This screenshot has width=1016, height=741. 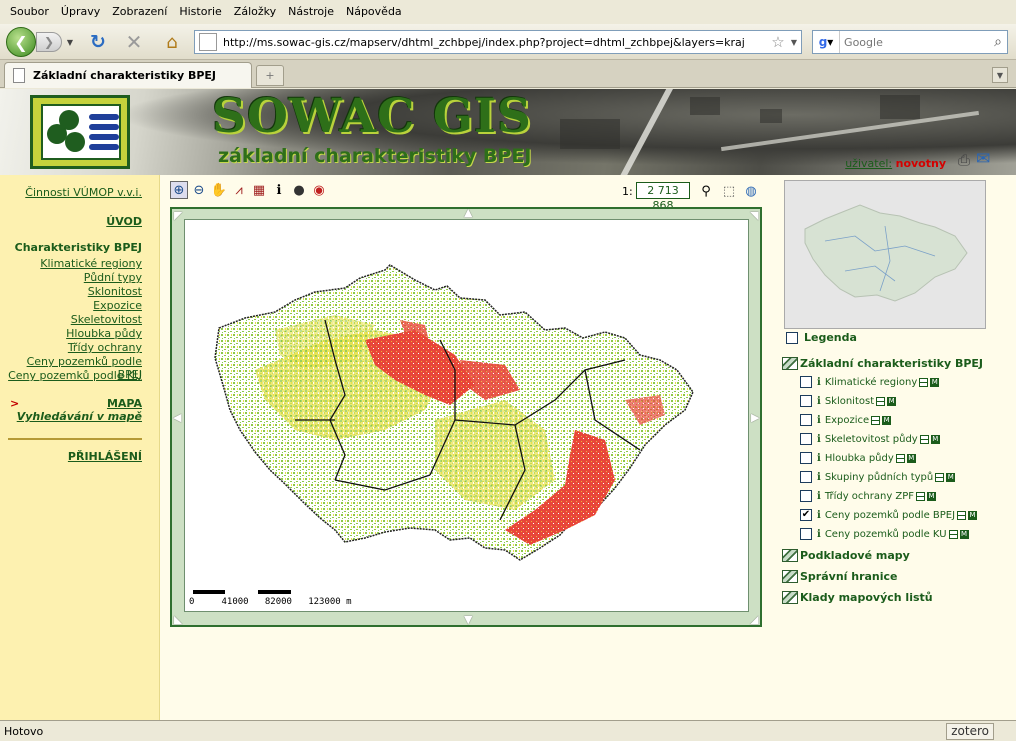 What do you see at coordinates (126, 305) in the screenshot?
I see `menu-link-expozice: Expozice` at bounding box center [126, 305].